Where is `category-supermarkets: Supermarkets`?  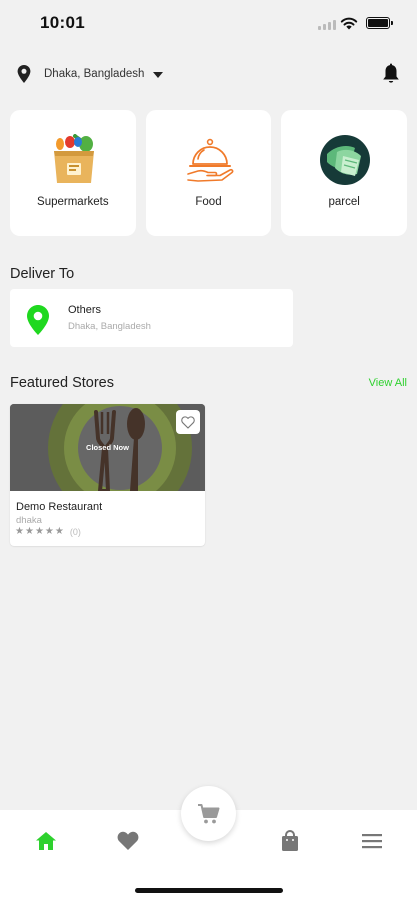
category-supermarkets: Supermarkets is located at coordinates (73, 173).